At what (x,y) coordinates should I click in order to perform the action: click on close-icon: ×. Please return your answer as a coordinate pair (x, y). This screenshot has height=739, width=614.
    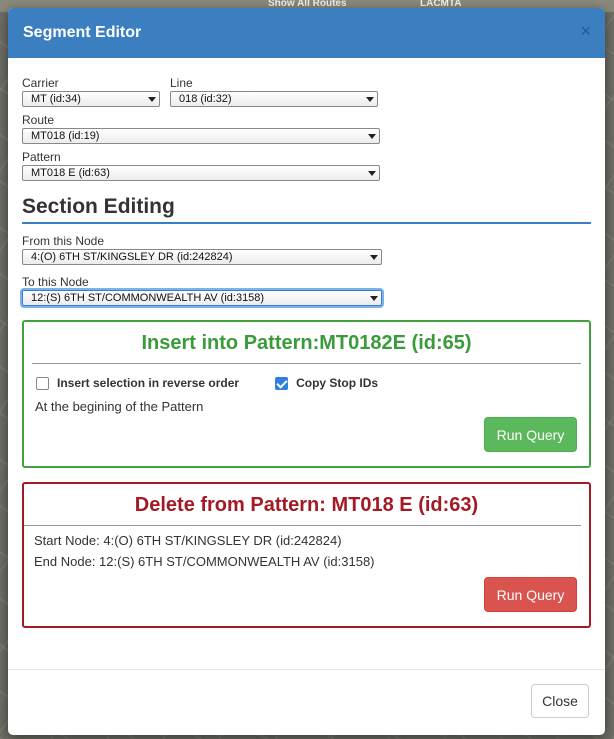
    Looking at the image, I should click on (585, 31).